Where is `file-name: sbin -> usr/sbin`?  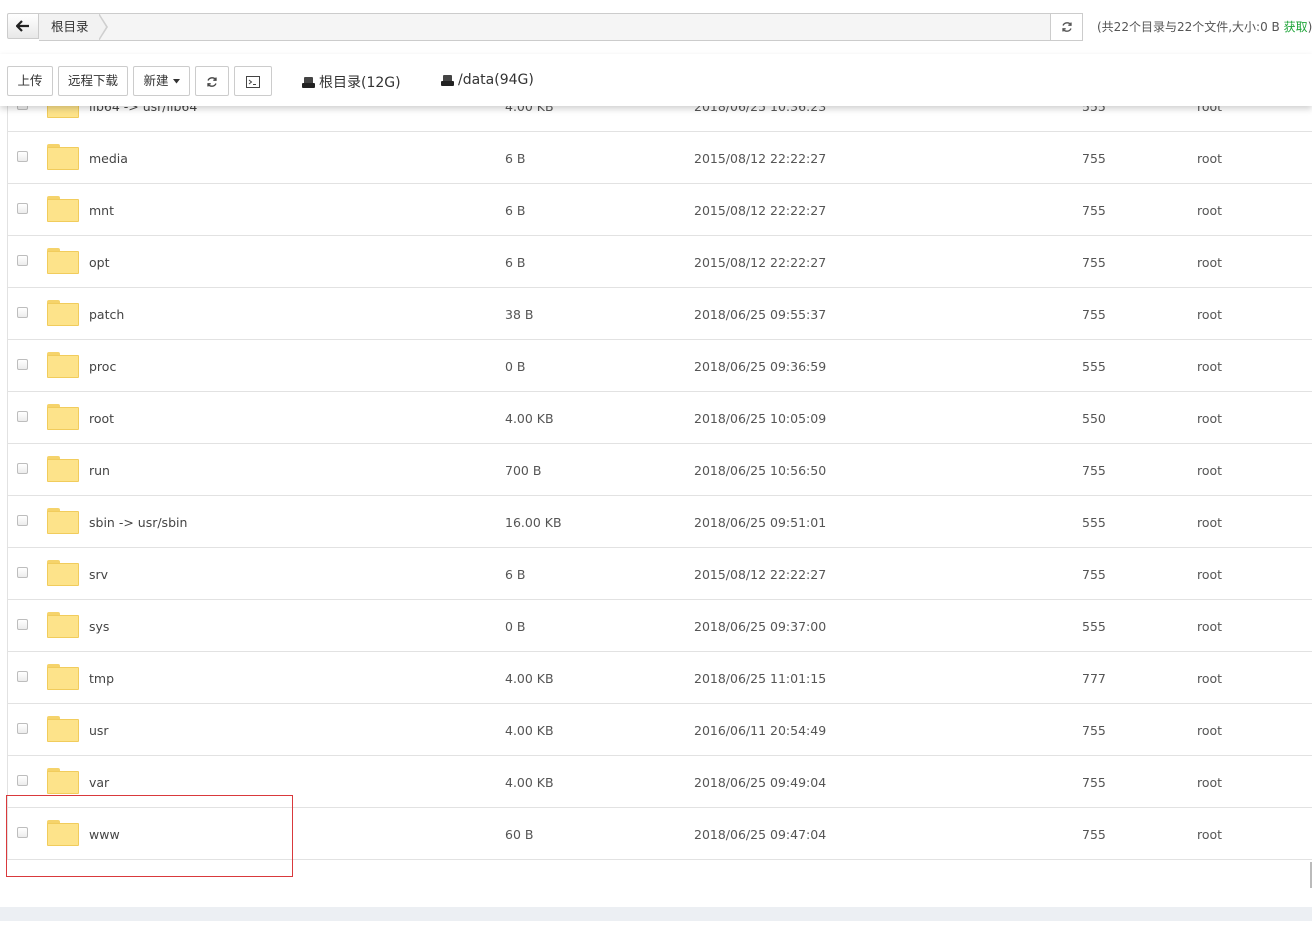
file-name: sbin -> usr/sbin is located at coordinates (138, 522).